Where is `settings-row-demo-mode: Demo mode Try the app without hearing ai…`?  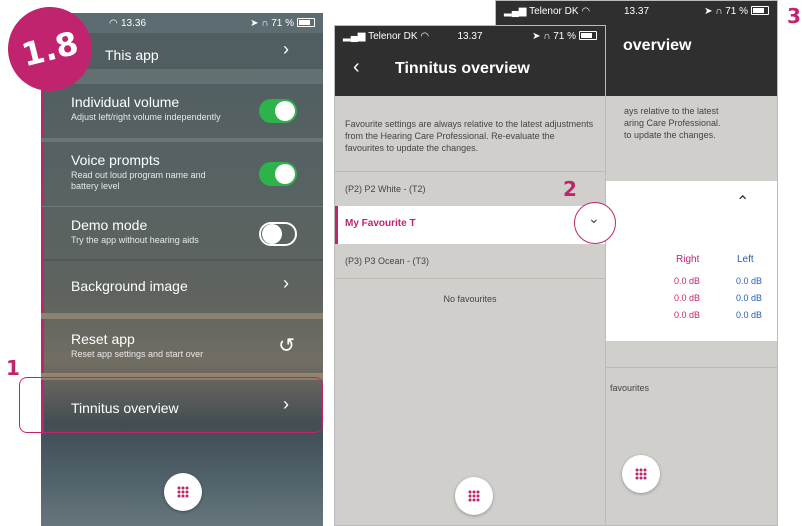 settings-row-demo-mode: Demo mode Try the app without hearing ai… is located at coordinates (182, 234).